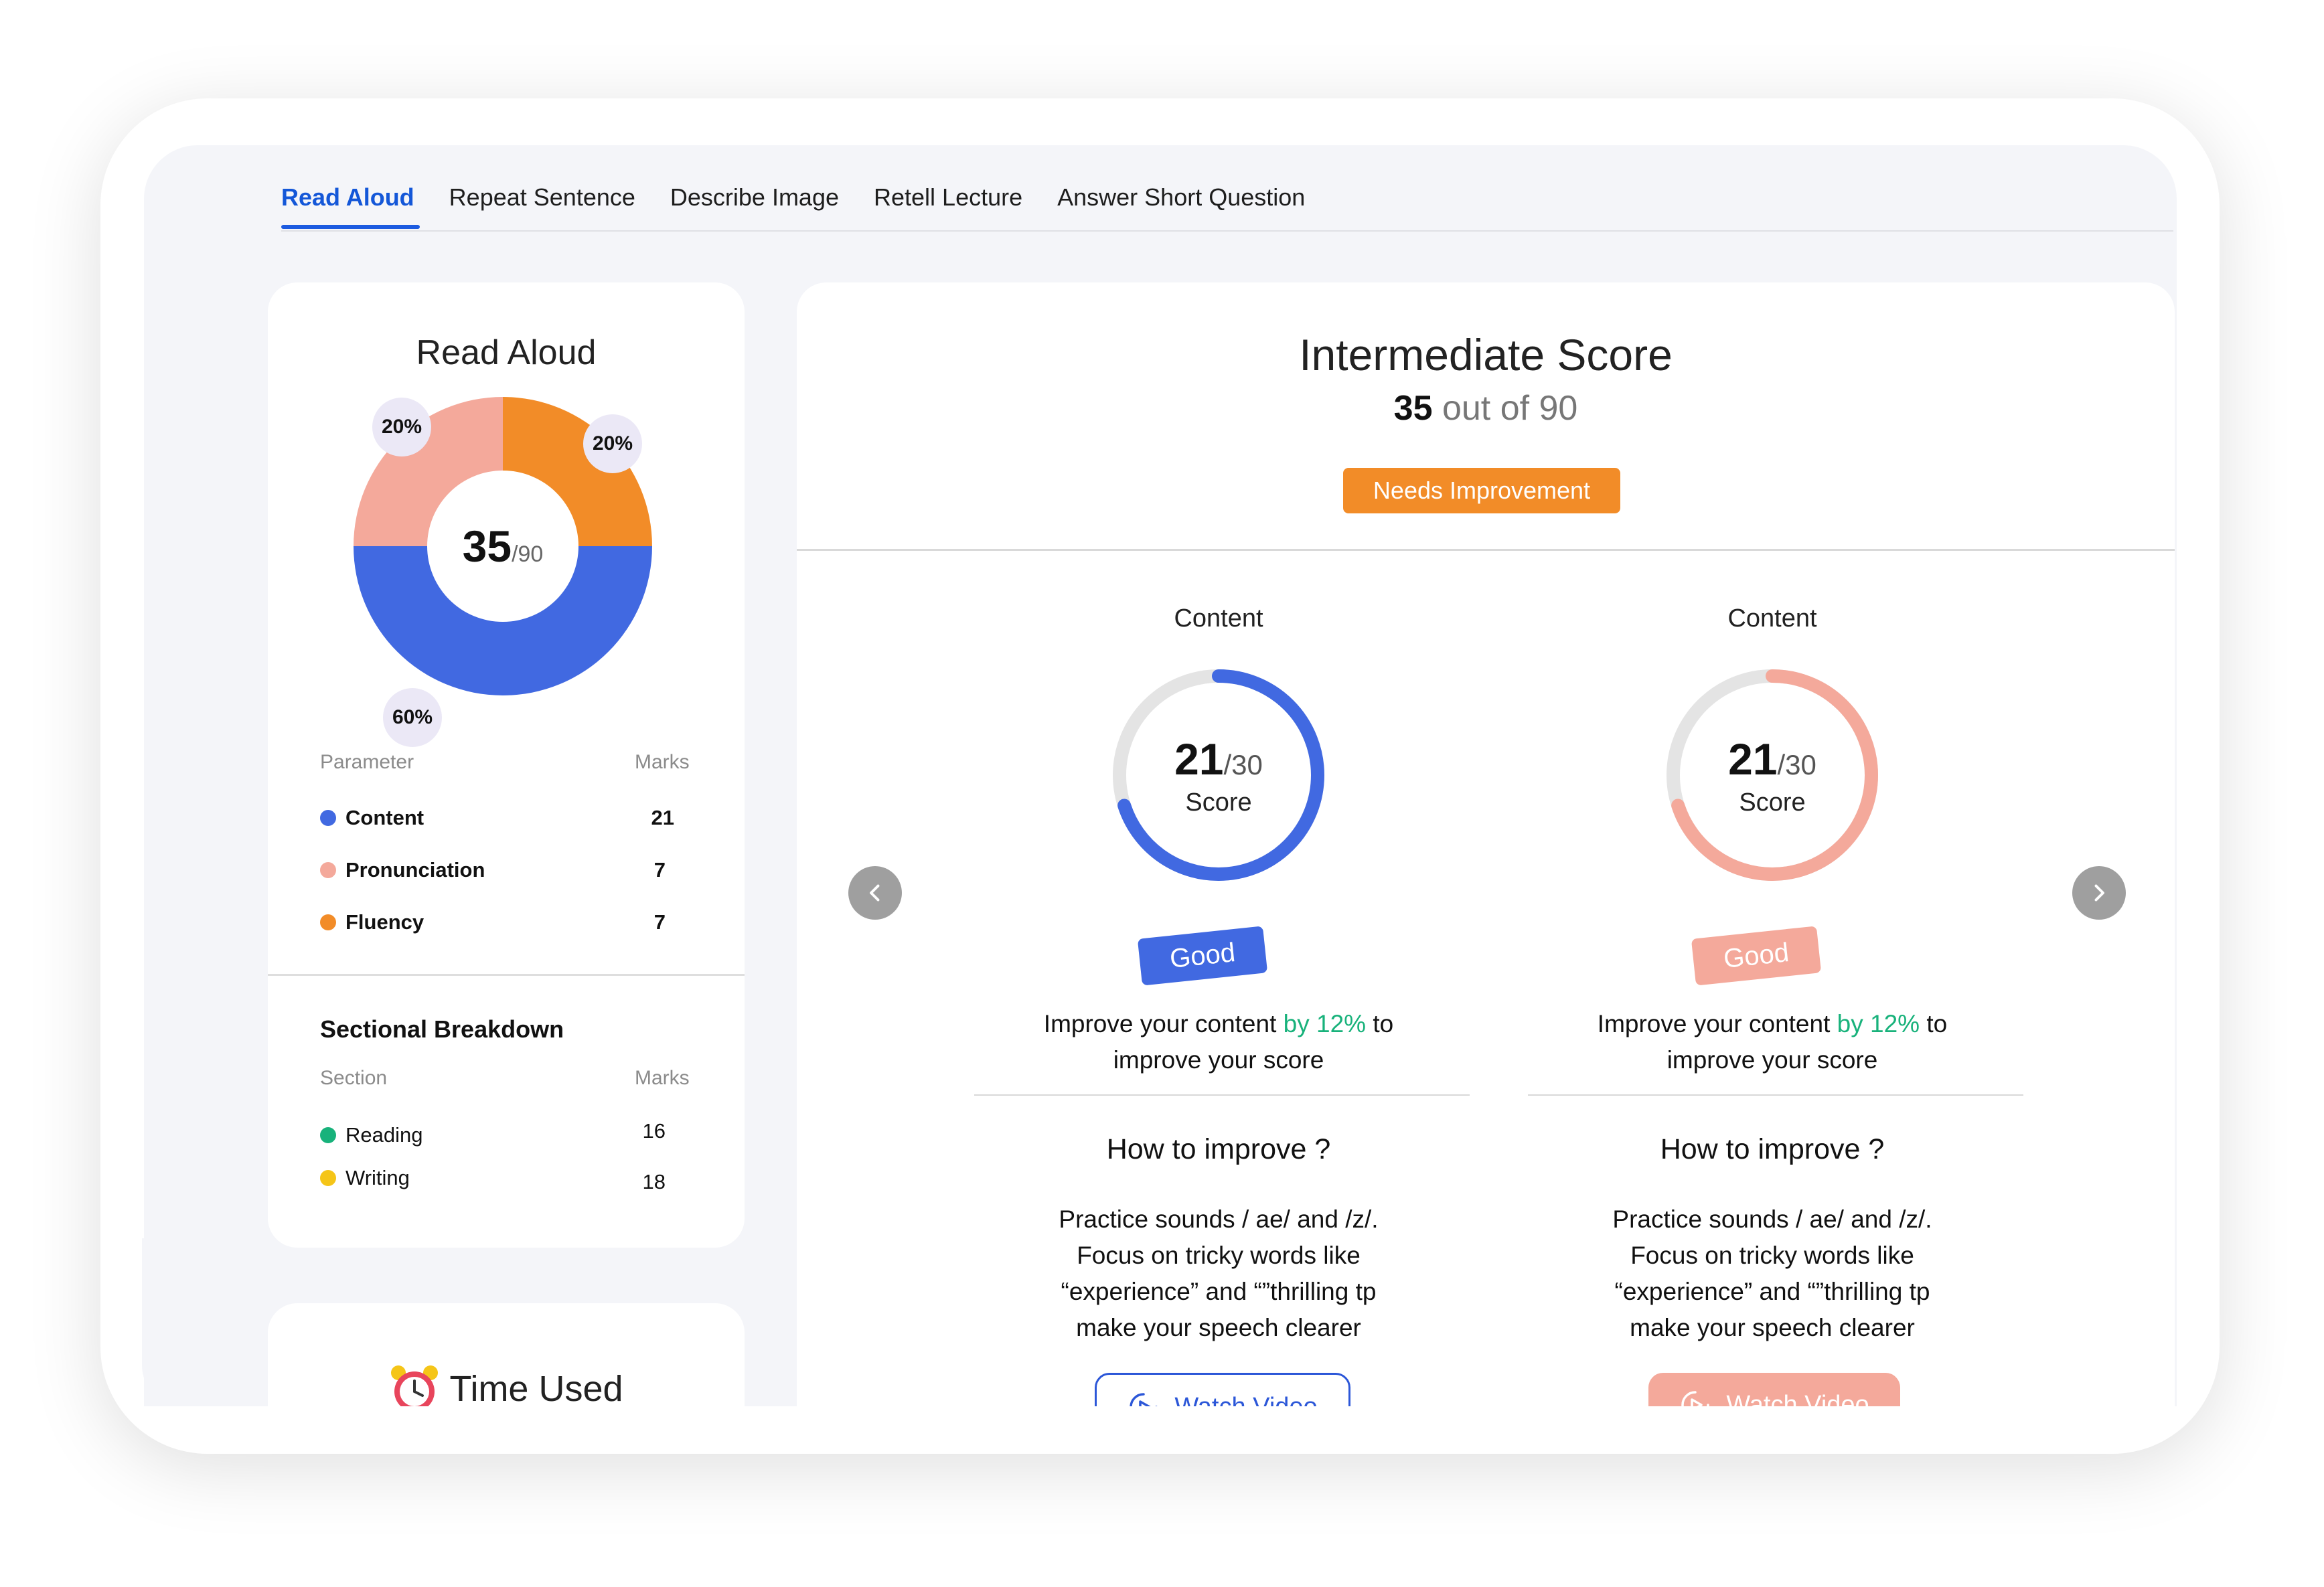 The height and width of the screenshot is (1587, 2324). What do you see at coordinates (662, 762) in the screenshot?
I see `marks-header: Marks` at bounding box center [662, 762].